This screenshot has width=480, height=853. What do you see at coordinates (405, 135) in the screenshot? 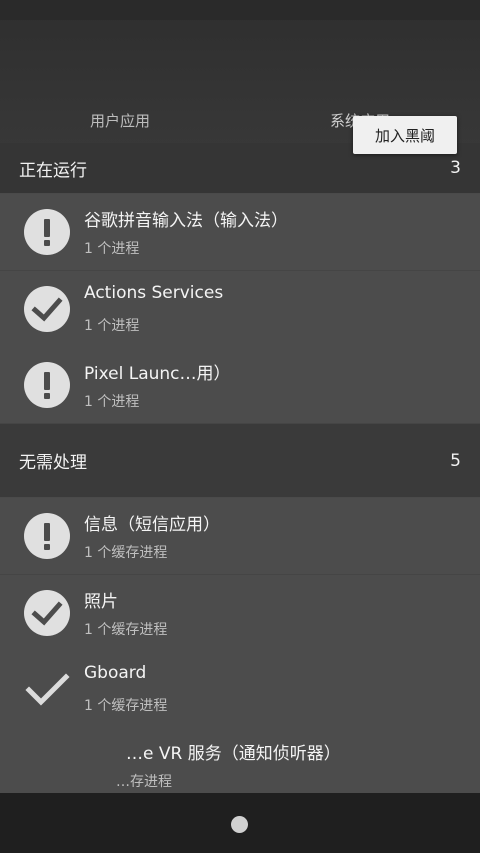
I see `add-to-blacklist-tooltip: 加入黑阈` at bounding box center [405, 135].